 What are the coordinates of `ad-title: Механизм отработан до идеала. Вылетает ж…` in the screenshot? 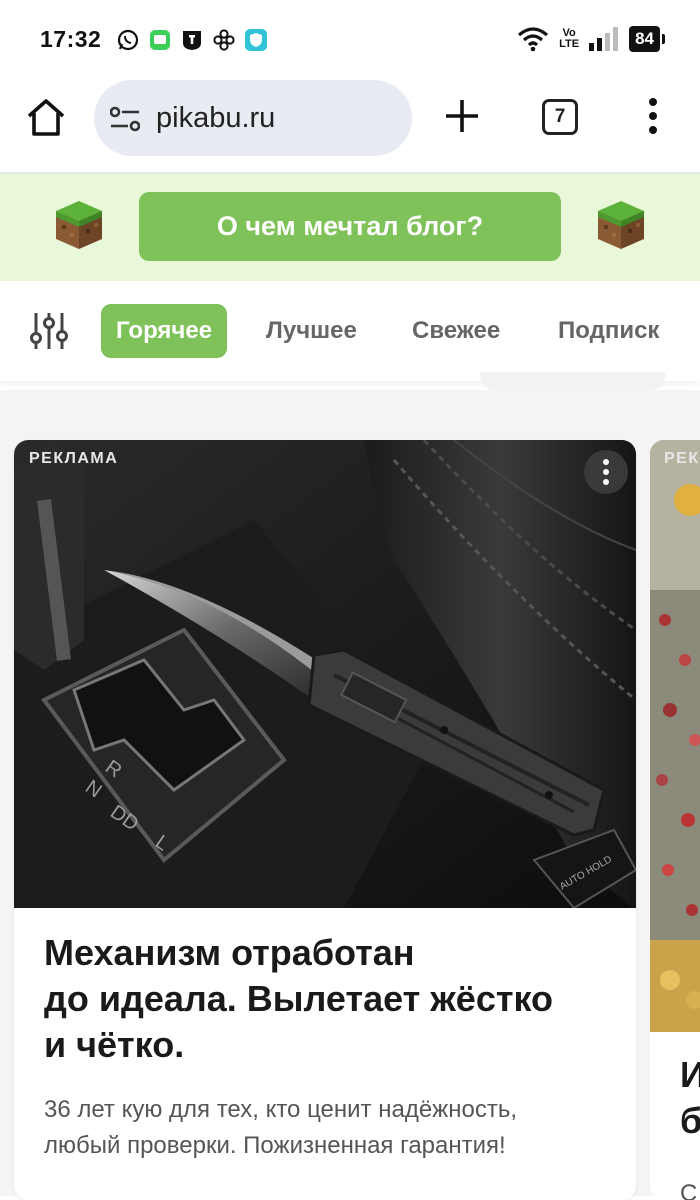 It's located at (334, 999).